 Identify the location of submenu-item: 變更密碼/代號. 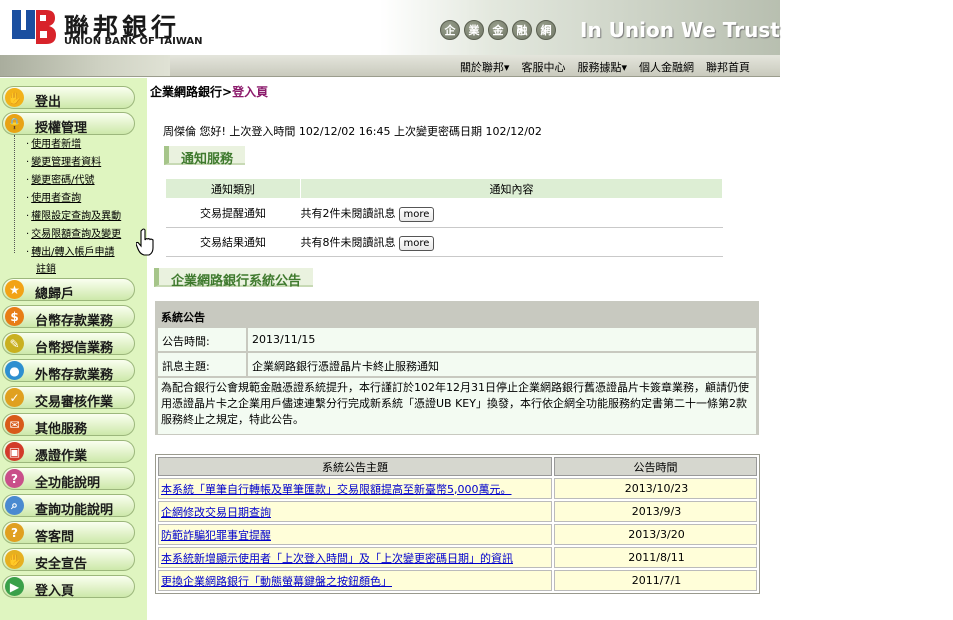
(60, 178).